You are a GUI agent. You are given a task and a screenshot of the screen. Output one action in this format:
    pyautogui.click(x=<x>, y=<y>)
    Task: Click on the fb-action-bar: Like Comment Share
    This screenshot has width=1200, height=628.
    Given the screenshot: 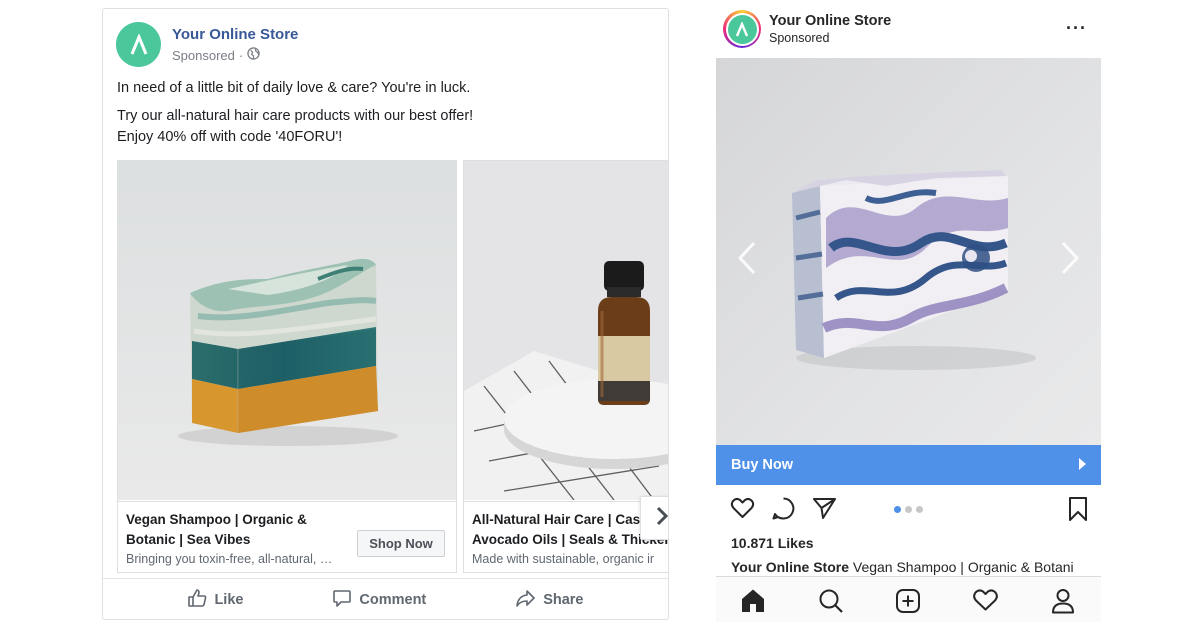 What is the action you would take?
    pyautogui.click(x=385, y=598)
    